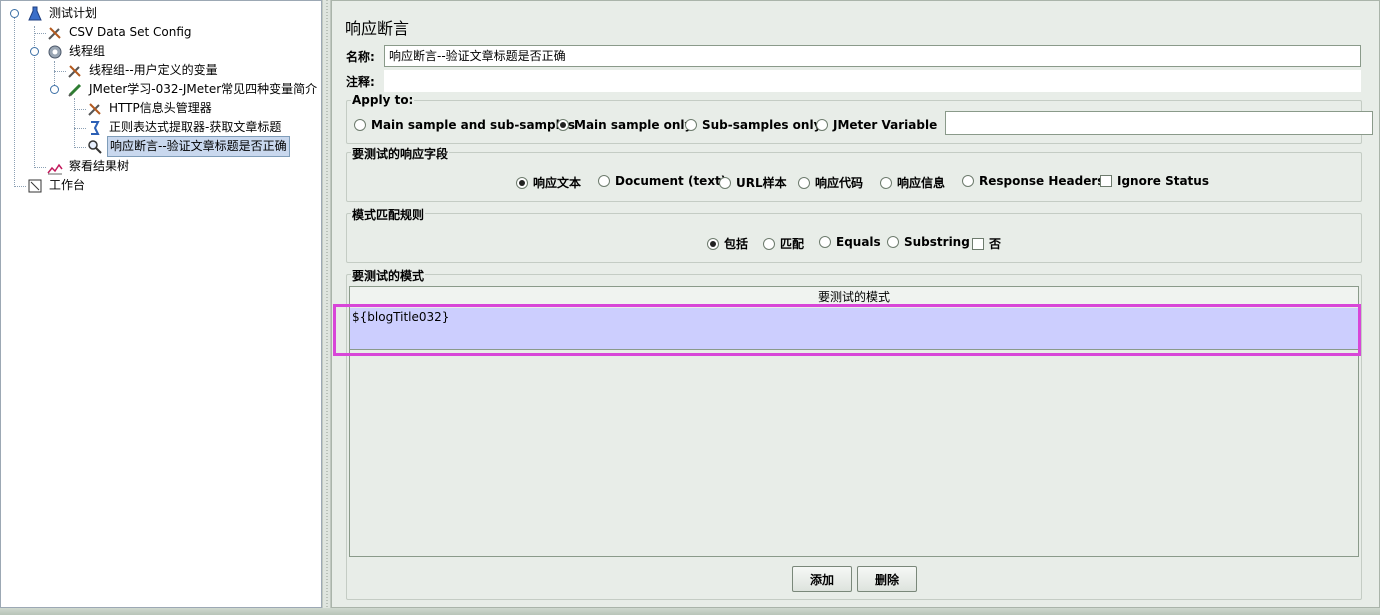 This screenshot has width=1380, height=615. Describe the element at coordinates (986, 243) in the screenshot. I see `rule-not-checkbox: 否` at that location.